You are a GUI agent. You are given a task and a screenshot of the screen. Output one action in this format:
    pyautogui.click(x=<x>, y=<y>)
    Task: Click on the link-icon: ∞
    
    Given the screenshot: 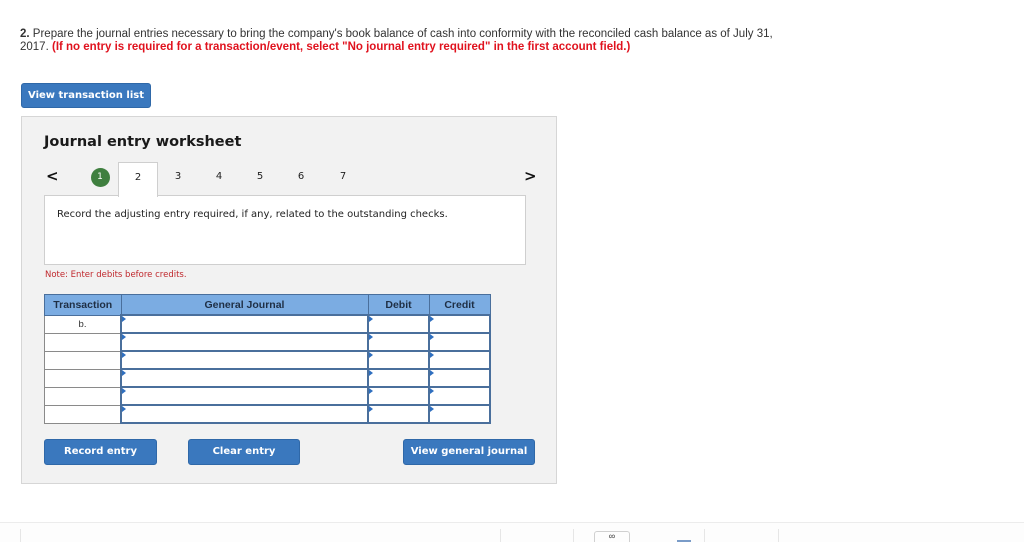 What is the action you would take?
    pyautogui.click(x=612, y=536)
    